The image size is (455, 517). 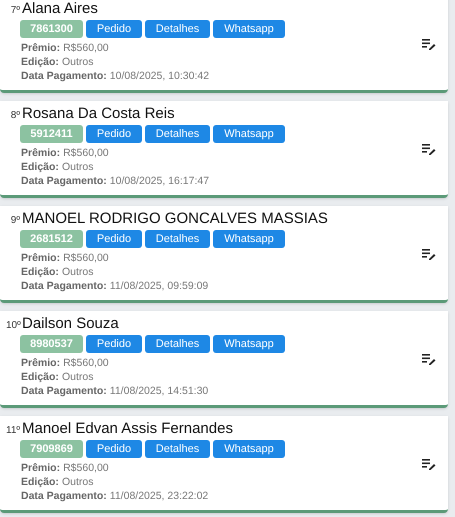 I want to click on rank-number: 8º, so click(x=15, y=116).